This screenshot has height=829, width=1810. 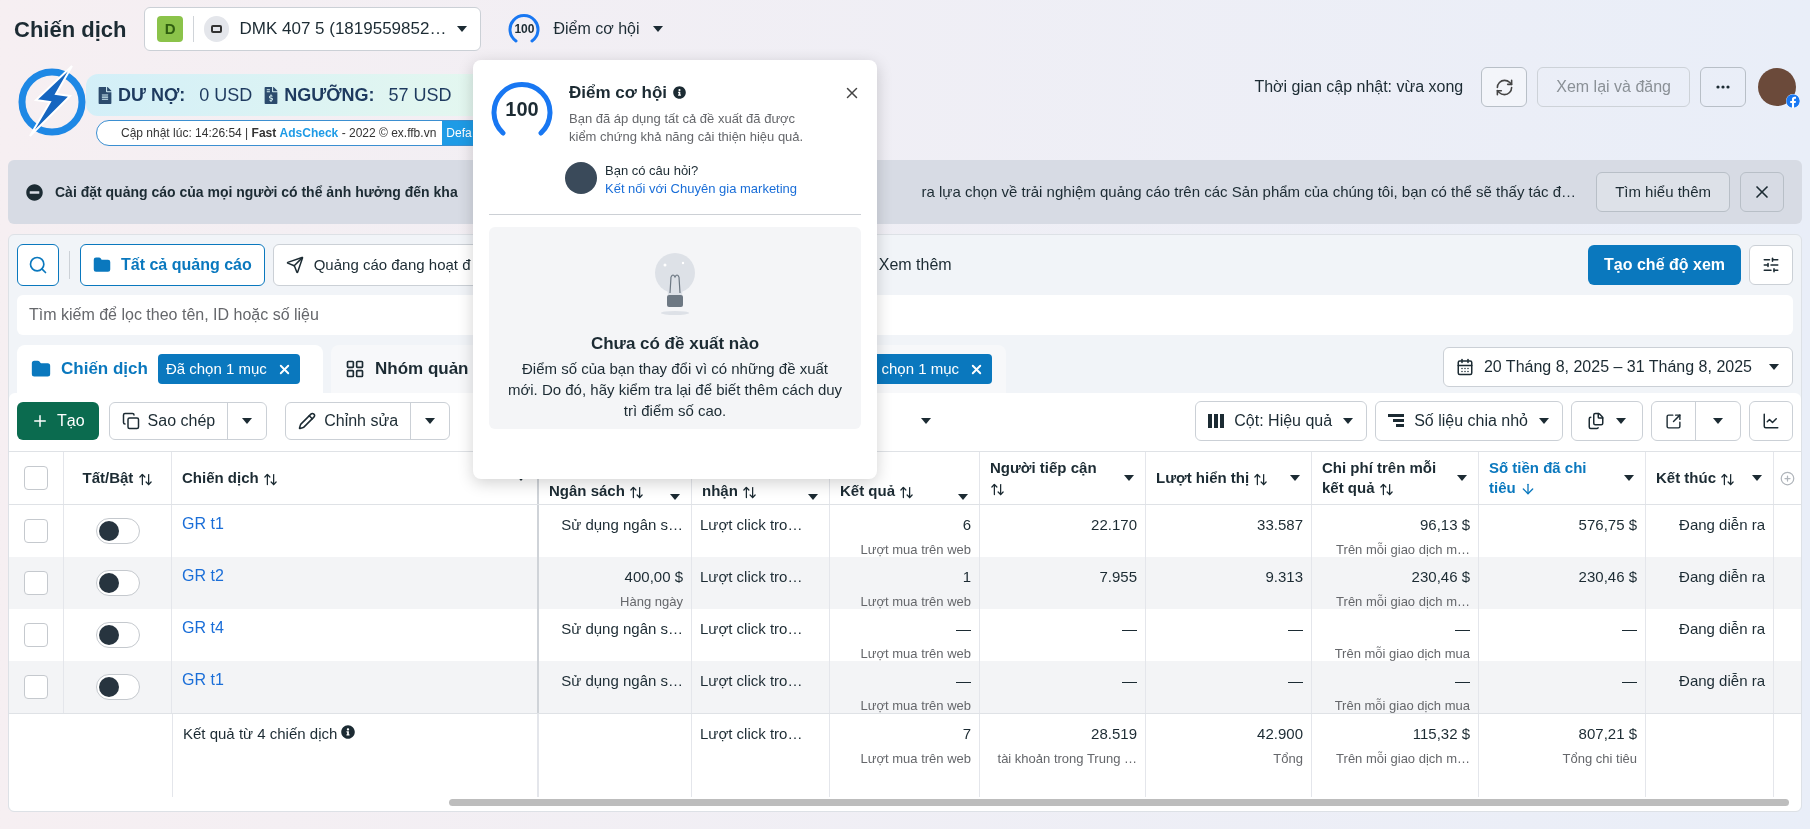 What do you see at coordinates (170, 29) in the screenshot?
I see `account-initial: D` at bounding box center [170, 29].